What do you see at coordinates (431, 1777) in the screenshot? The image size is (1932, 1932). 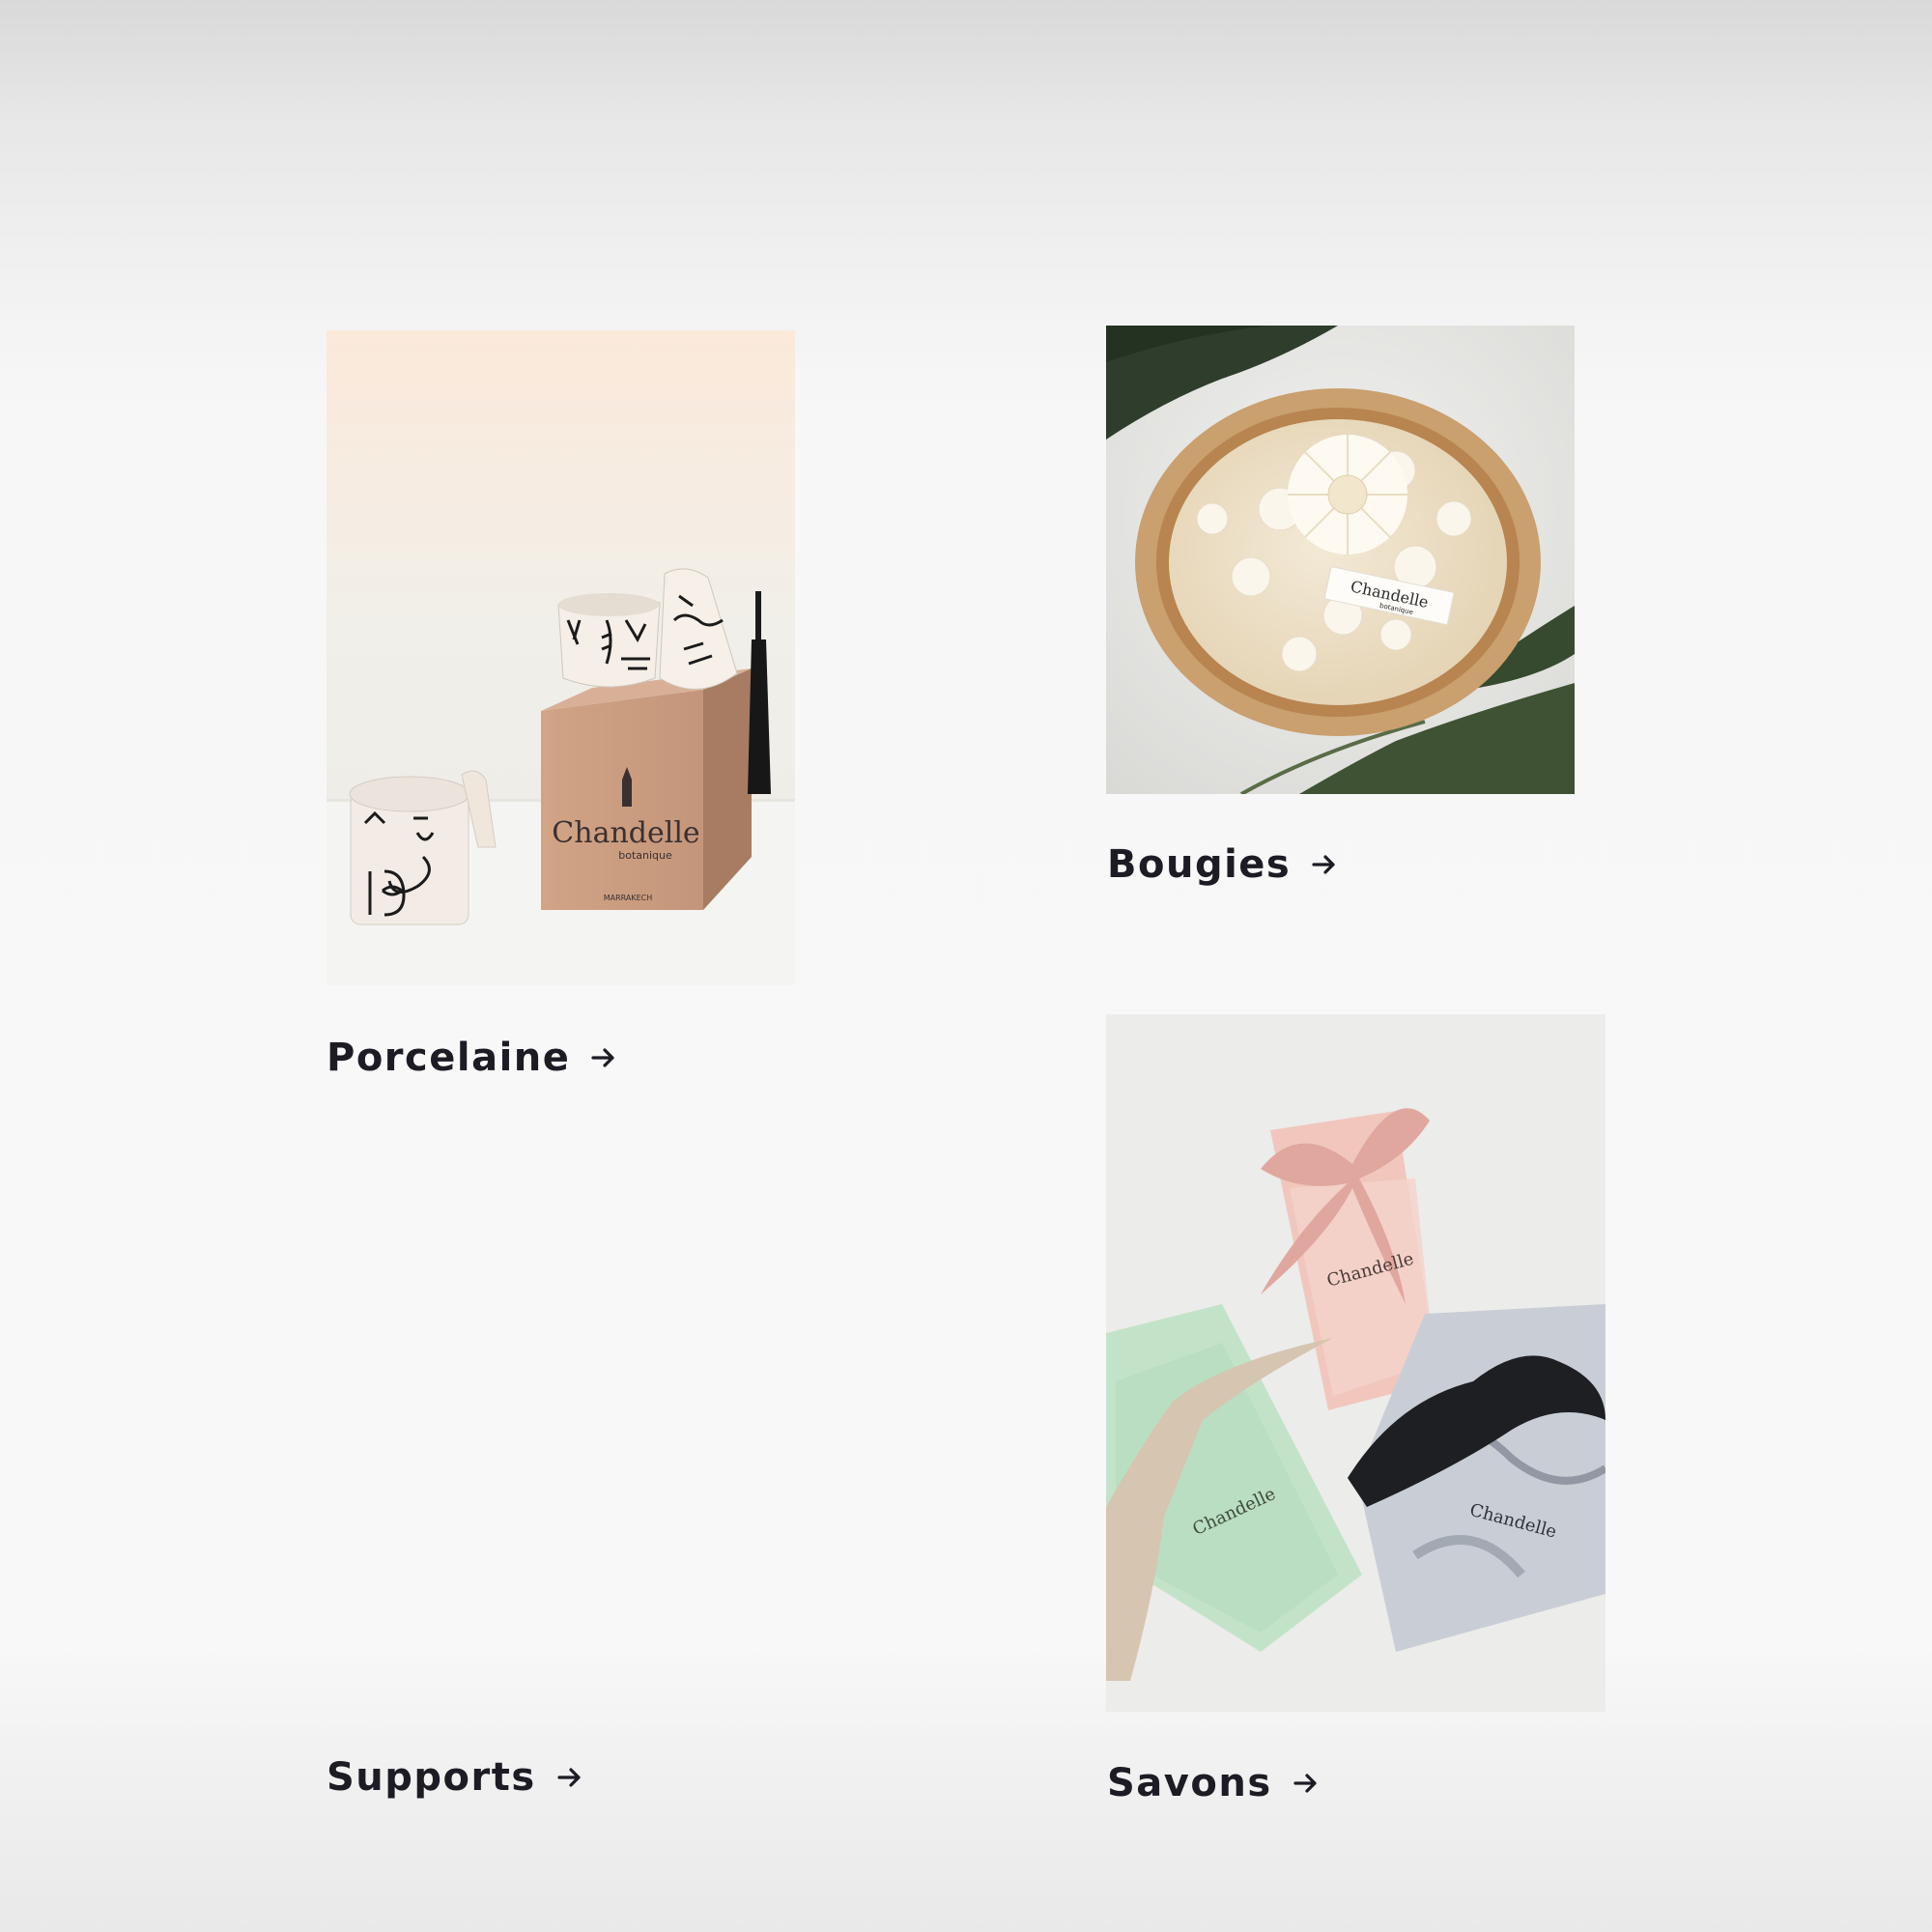 I see `category-label-supports: Supports` at bounding box center [431, 1777].